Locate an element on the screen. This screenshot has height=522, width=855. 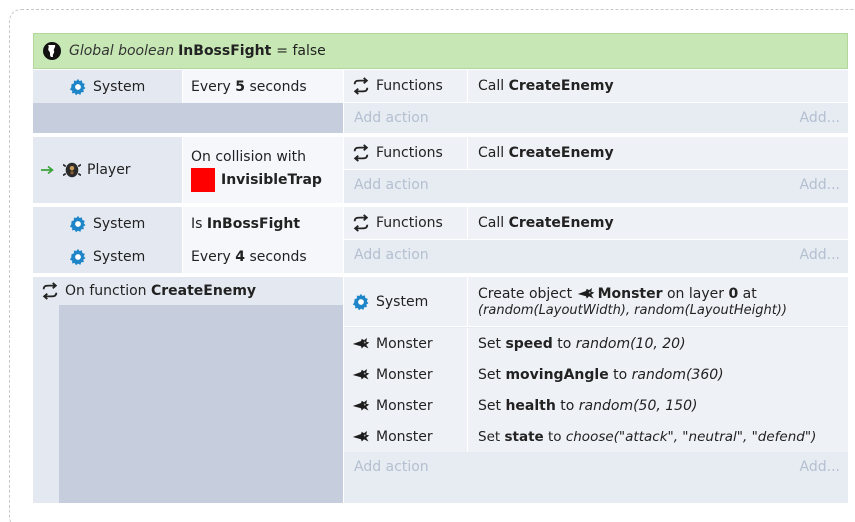
condition-row: System Every 5 seconds is located at coordinates (188, 86).